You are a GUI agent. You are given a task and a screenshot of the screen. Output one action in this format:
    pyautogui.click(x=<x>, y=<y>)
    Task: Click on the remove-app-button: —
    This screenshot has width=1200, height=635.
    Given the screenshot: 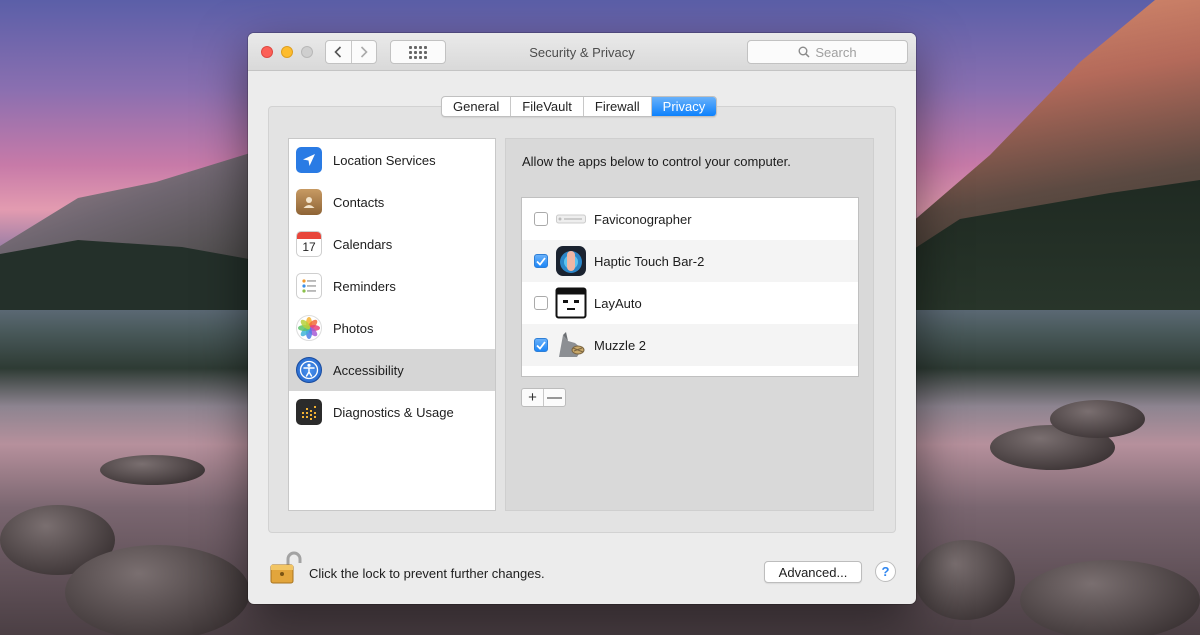 What is the action you would take?
    pyautogui.click(x=554, y=397)
    